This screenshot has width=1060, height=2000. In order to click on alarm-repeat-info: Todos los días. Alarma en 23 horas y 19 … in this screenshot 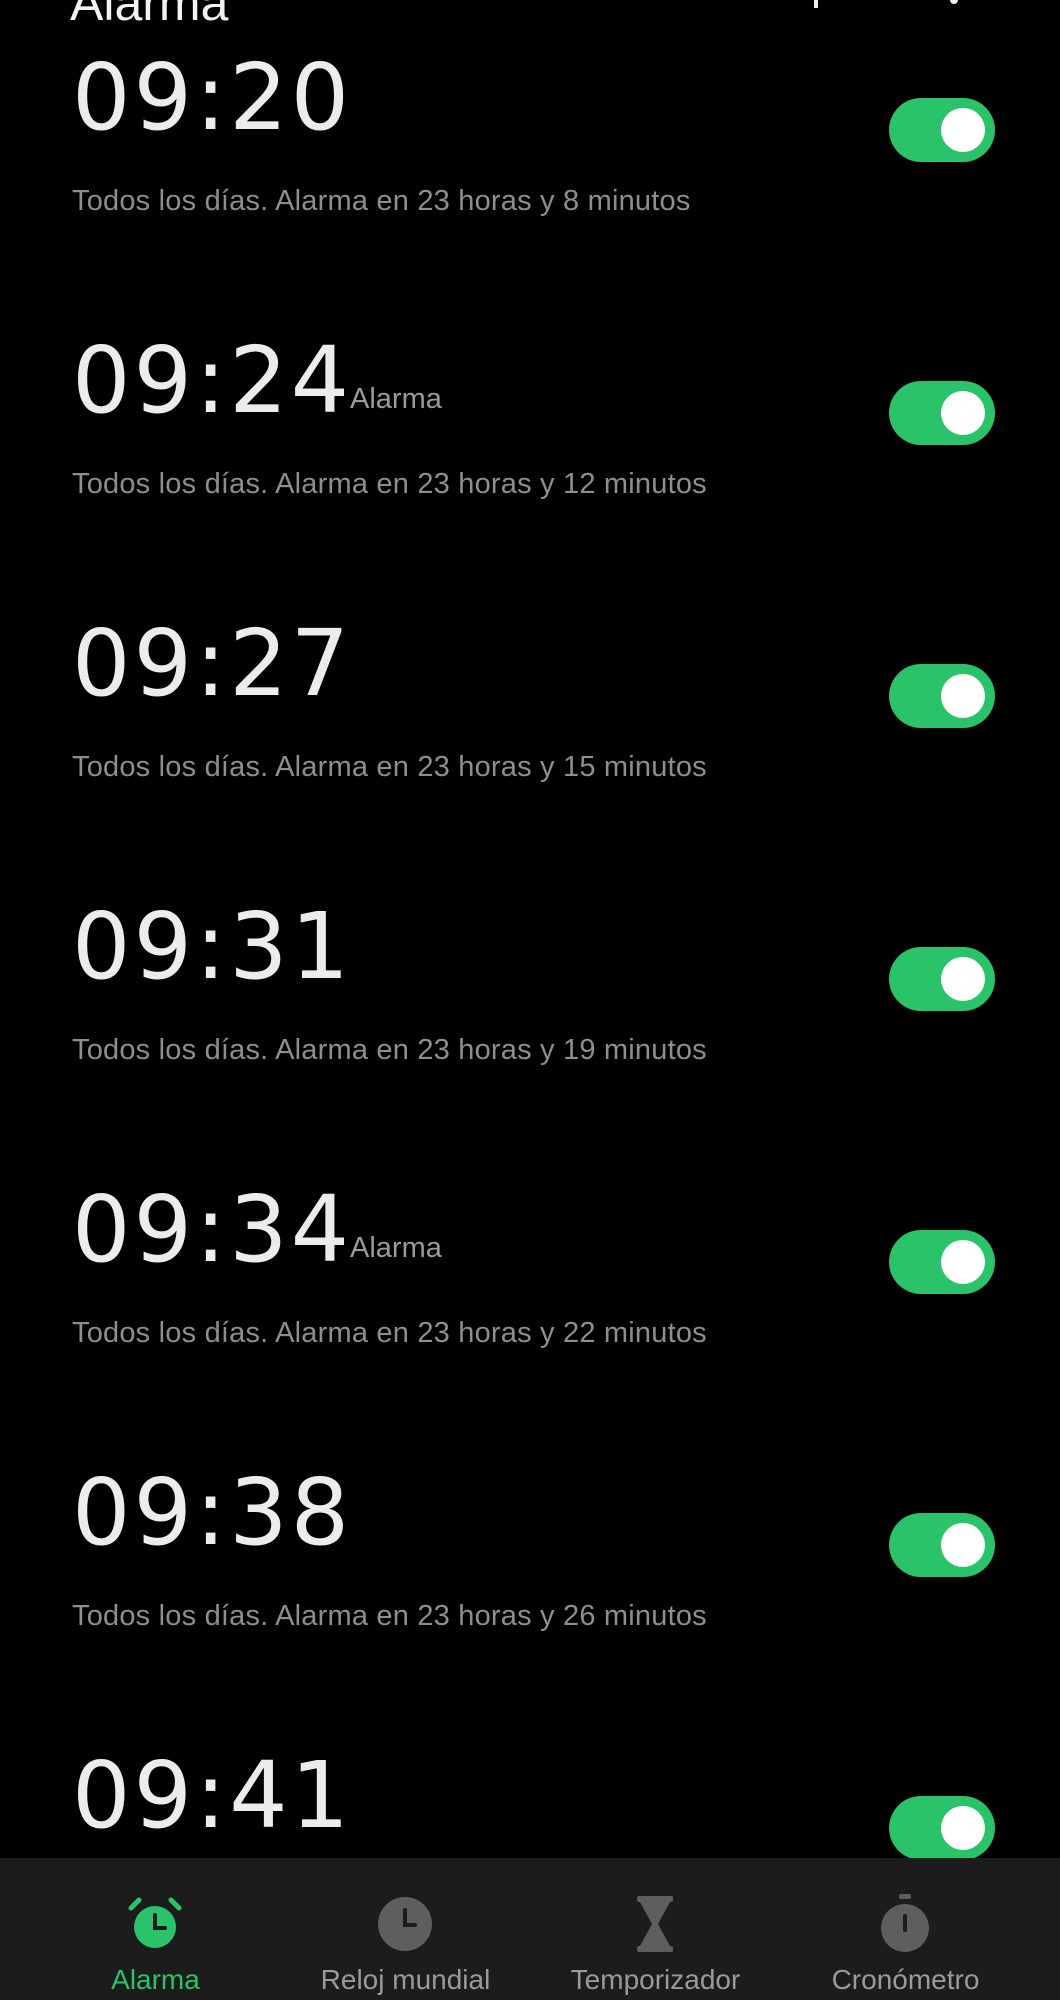, I will do `click(389, 1050)`.